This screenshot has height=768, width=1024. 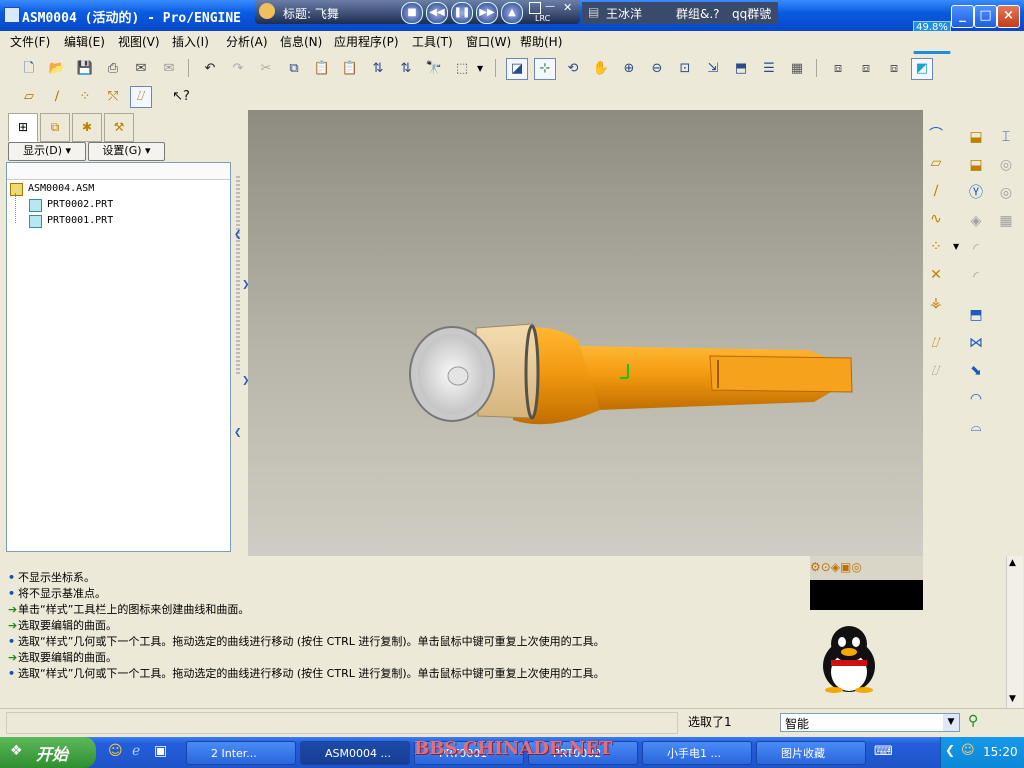 What do you see at coordinates (126, 151) in the screenshot?
I see `settings-dropdown-button: 设置(G) ▾` at bounding box center [126, 151].